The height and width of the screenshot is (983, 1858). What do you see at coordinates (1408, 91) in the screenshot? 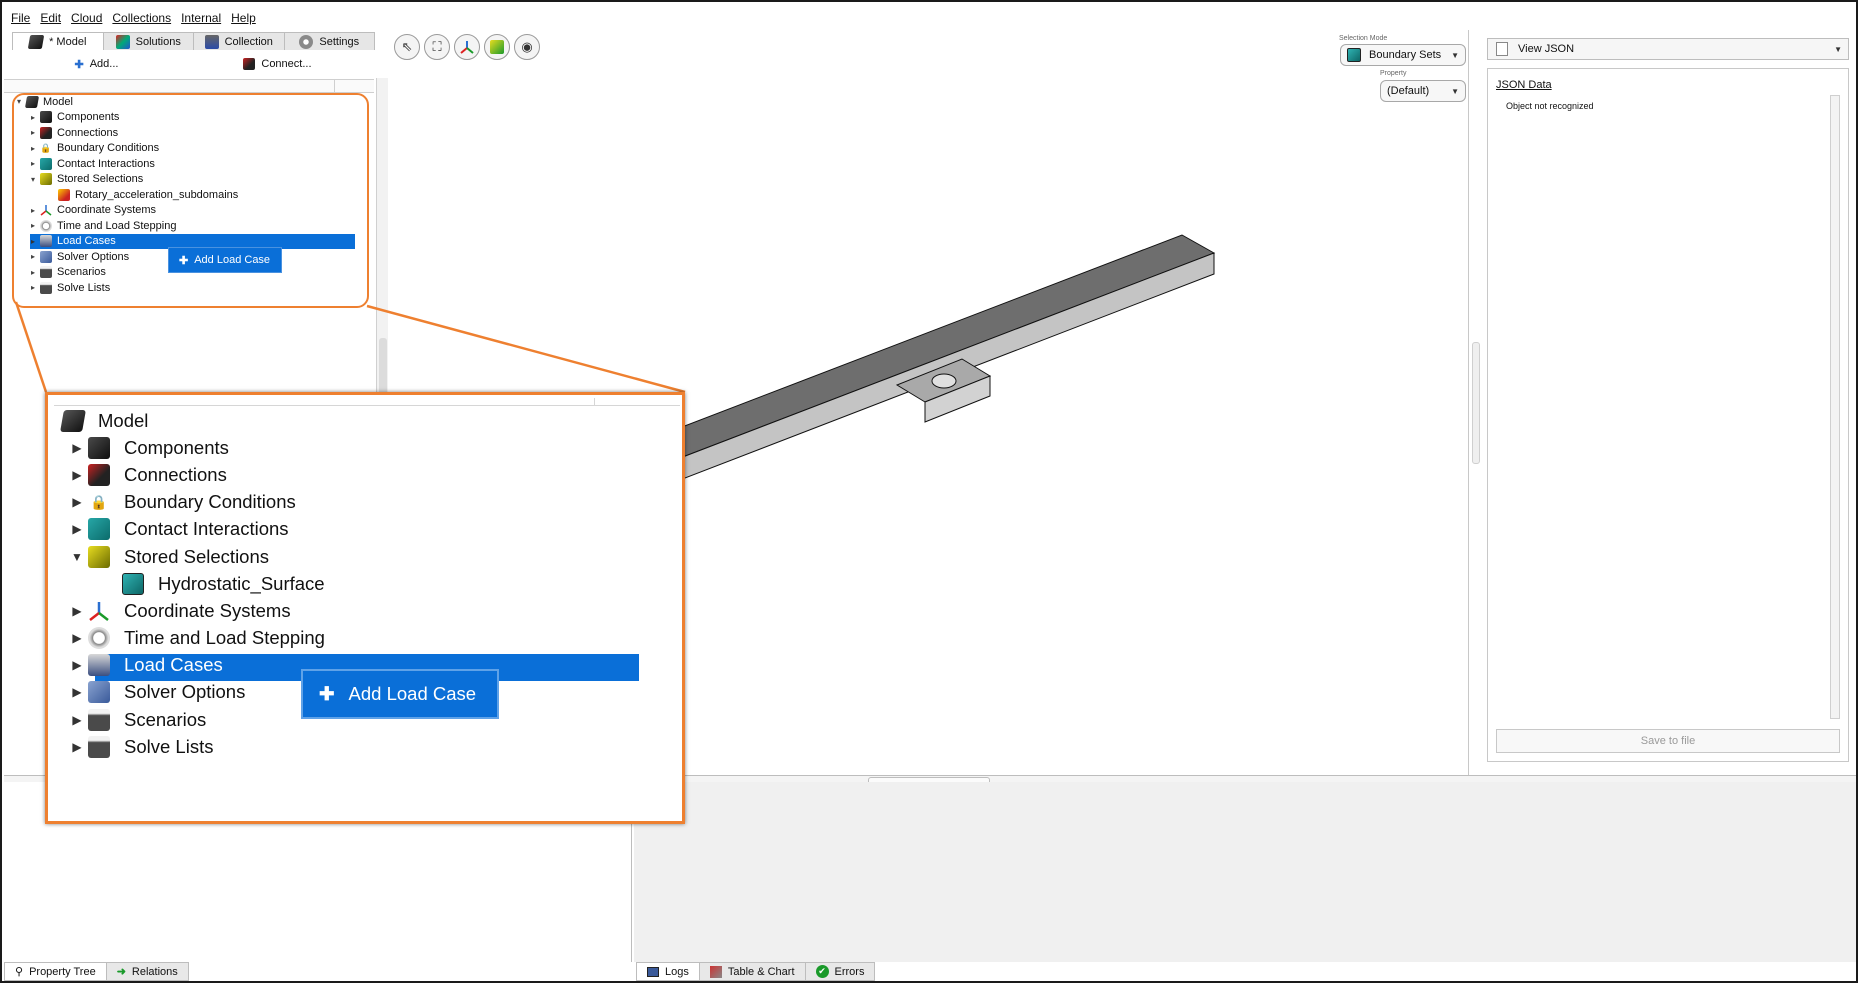
I see `property-value: (Default)` at bounding box center [1408, 91].